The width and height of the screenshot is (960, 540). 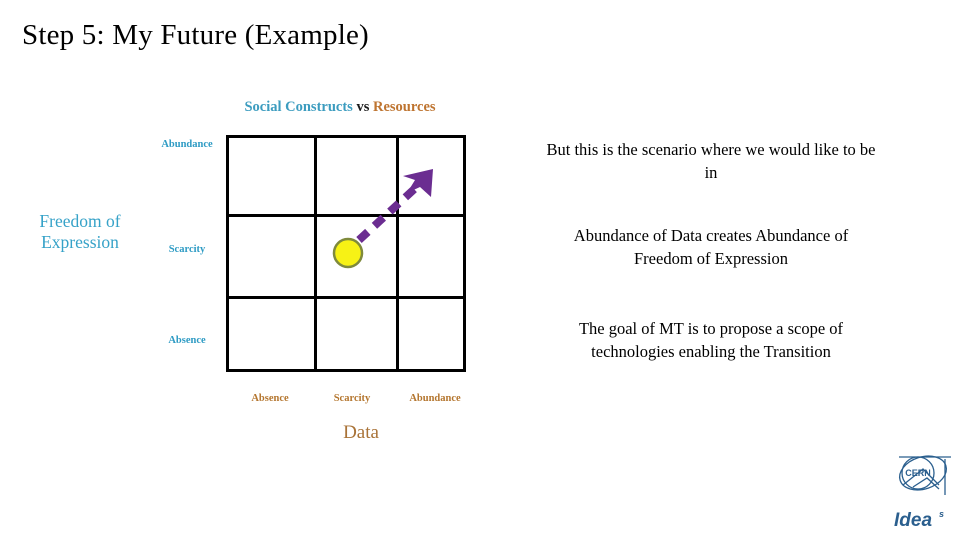 I want to click on y-tick-abundance: Abundance, so click(x=187, y=144).